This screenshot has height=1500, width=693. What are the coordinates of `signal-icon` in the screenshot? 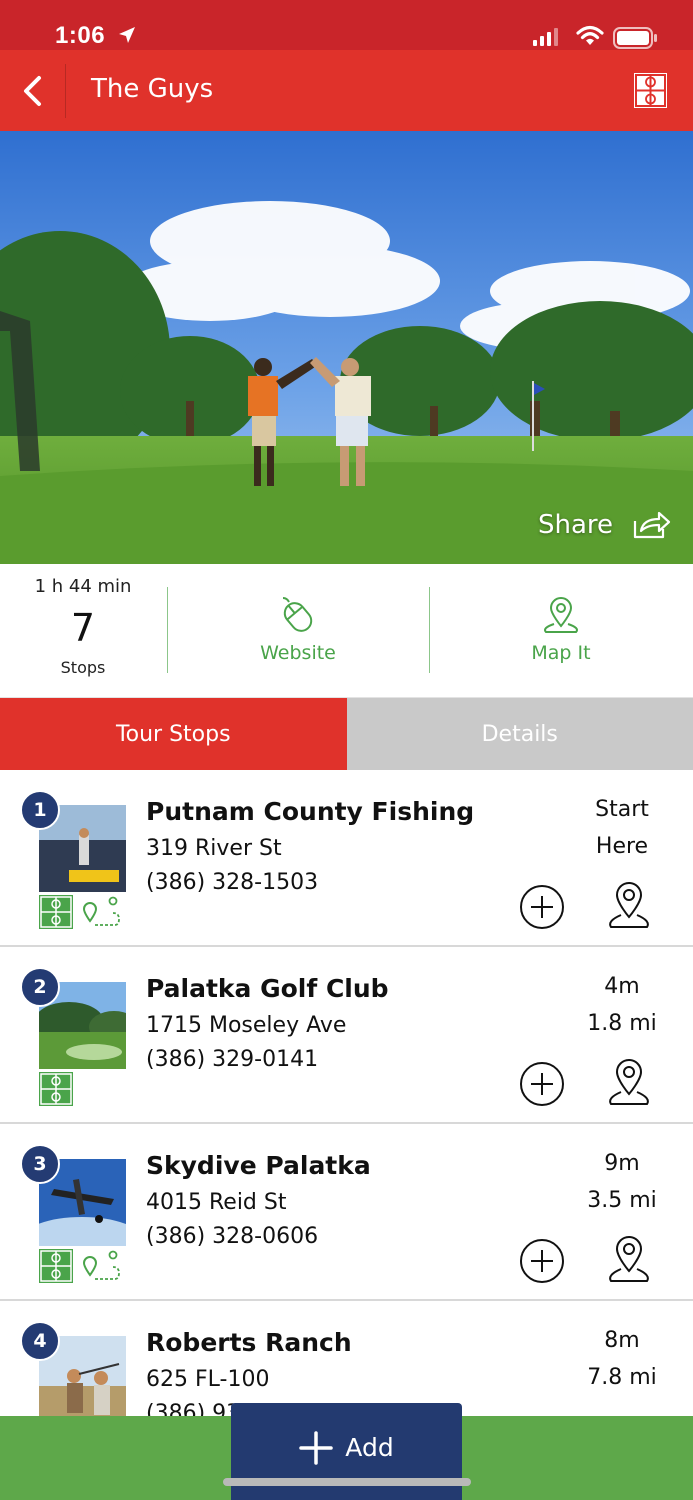 It's located at (545, 37).